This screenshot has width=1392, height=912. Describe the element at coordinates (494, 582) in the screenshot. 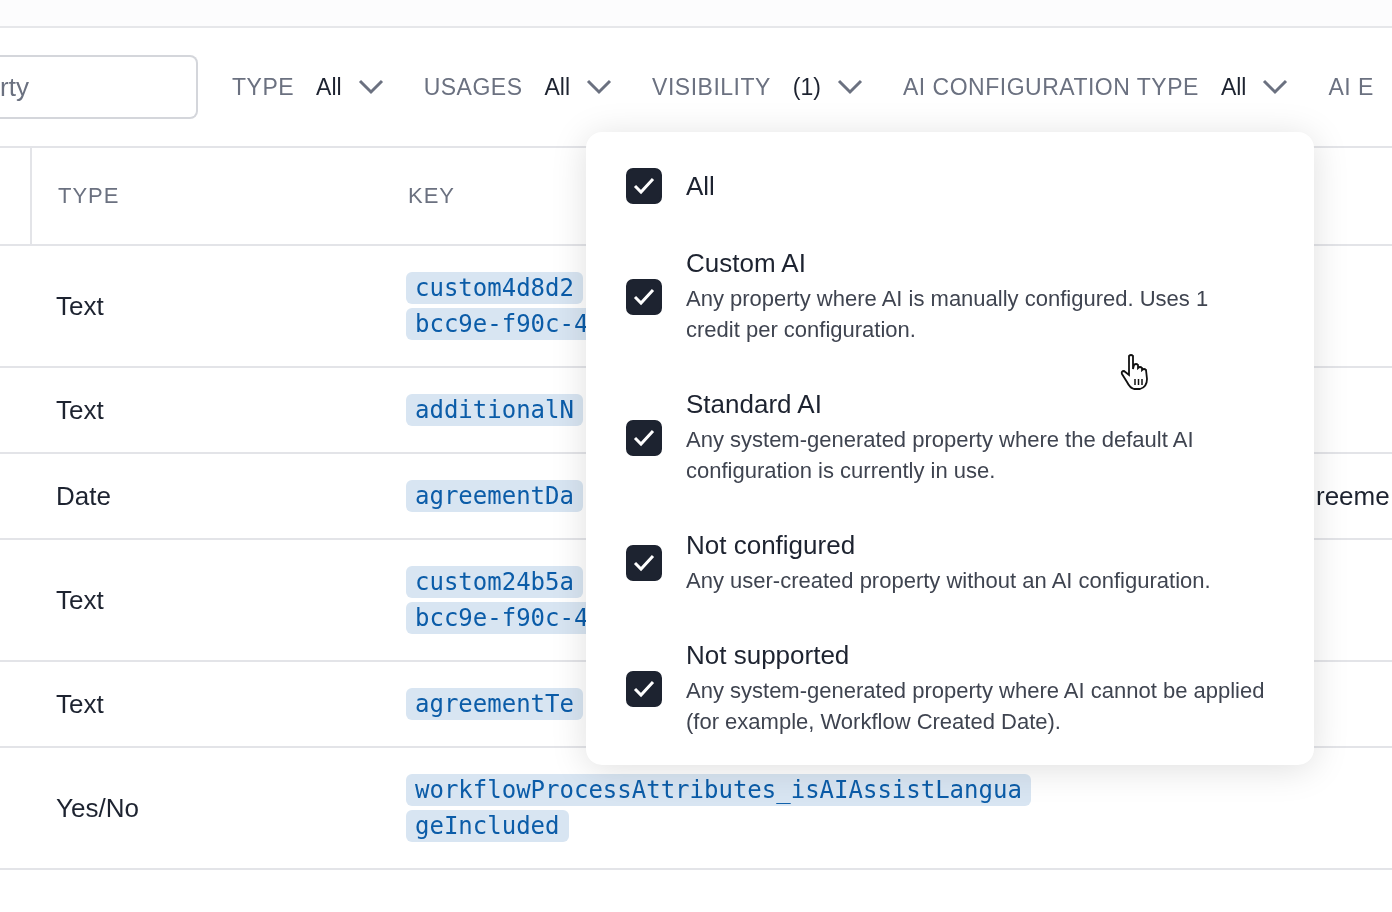

I see `key-code: custom24b5a` at that location.